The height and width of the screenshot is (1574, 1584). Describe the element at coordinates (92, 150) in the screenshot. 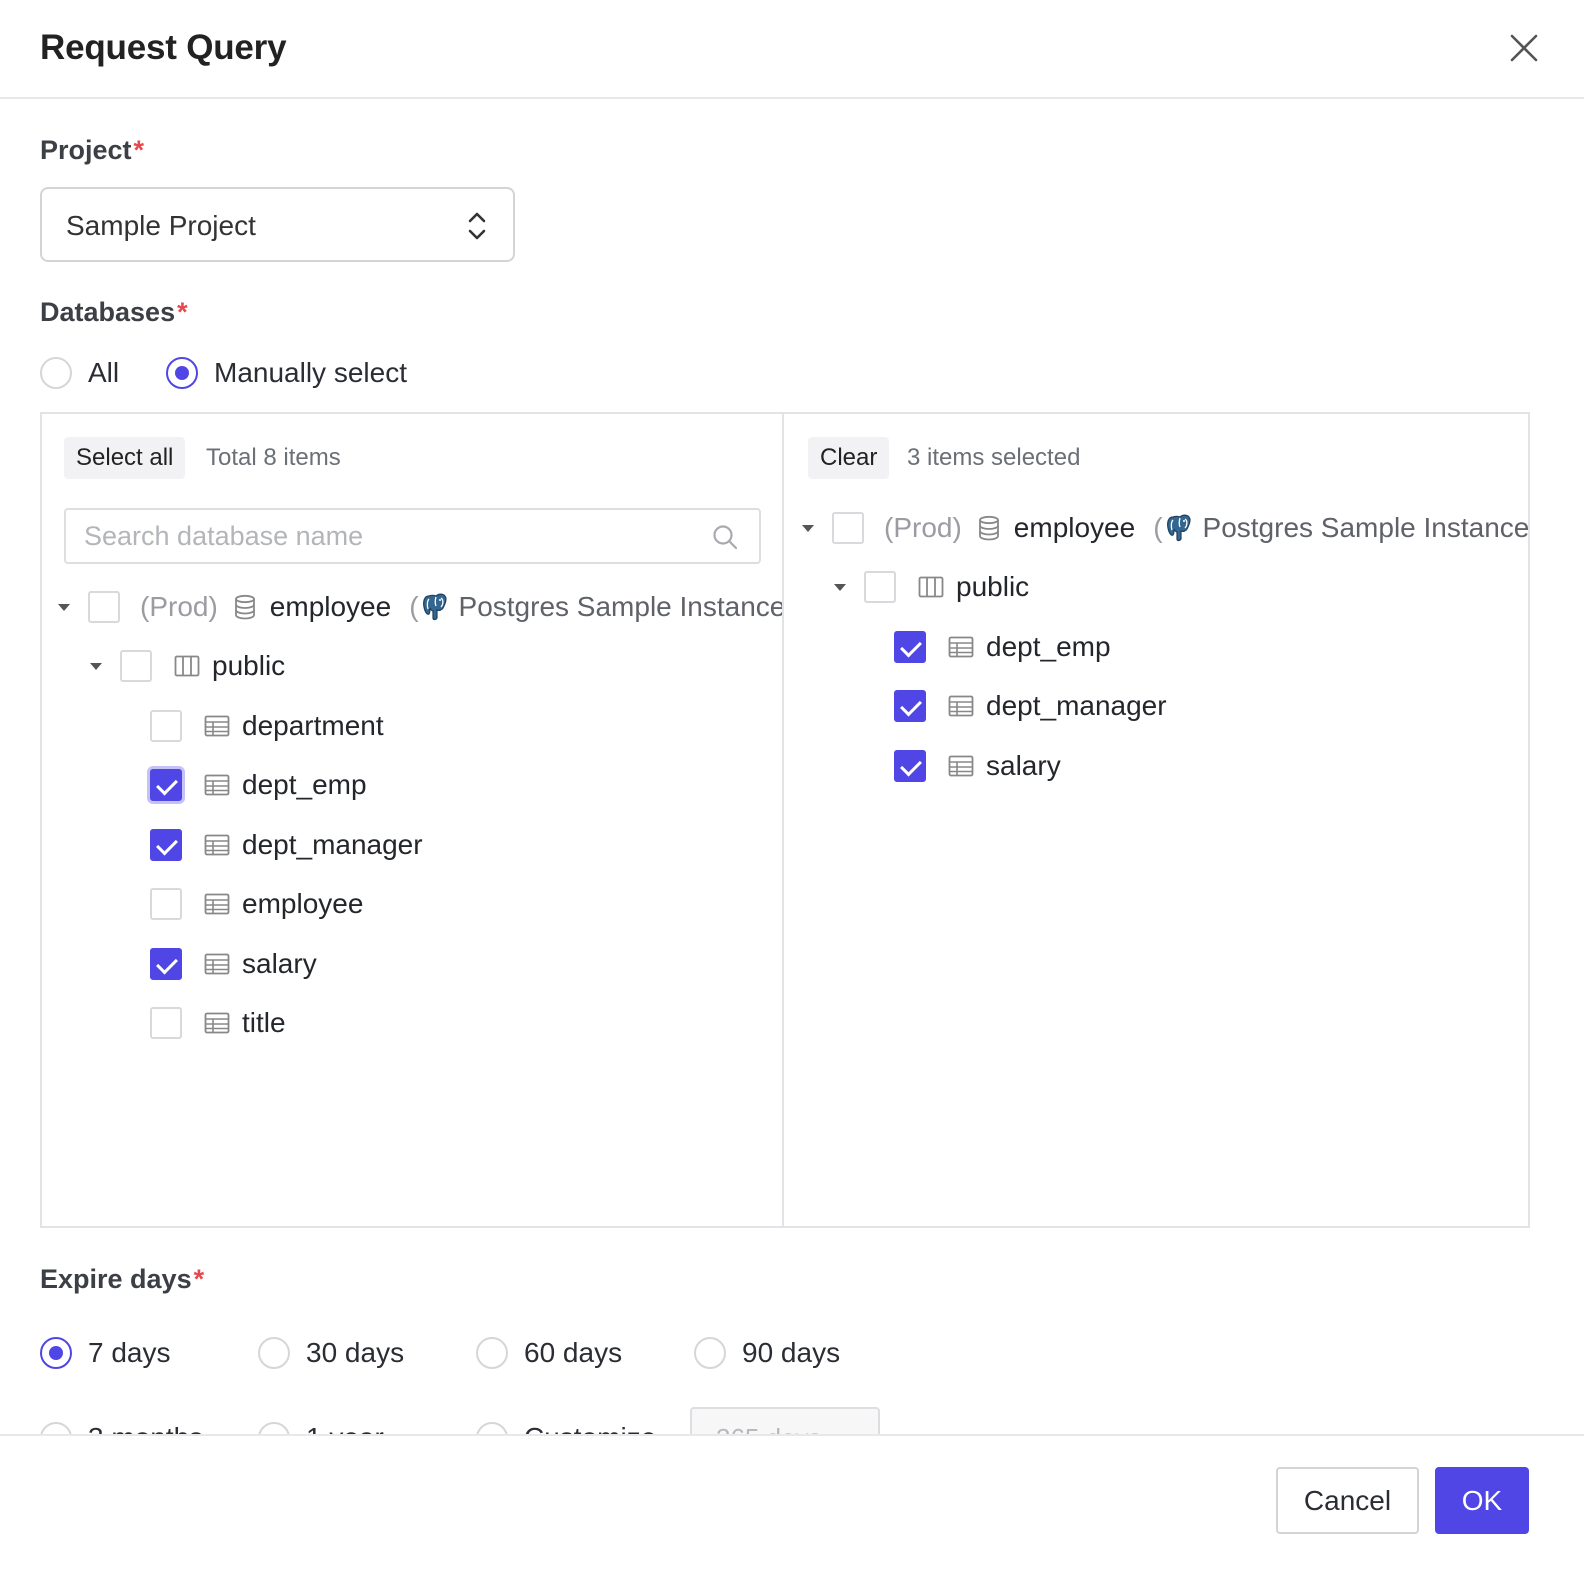

I see `project-label: Project*` at that location.